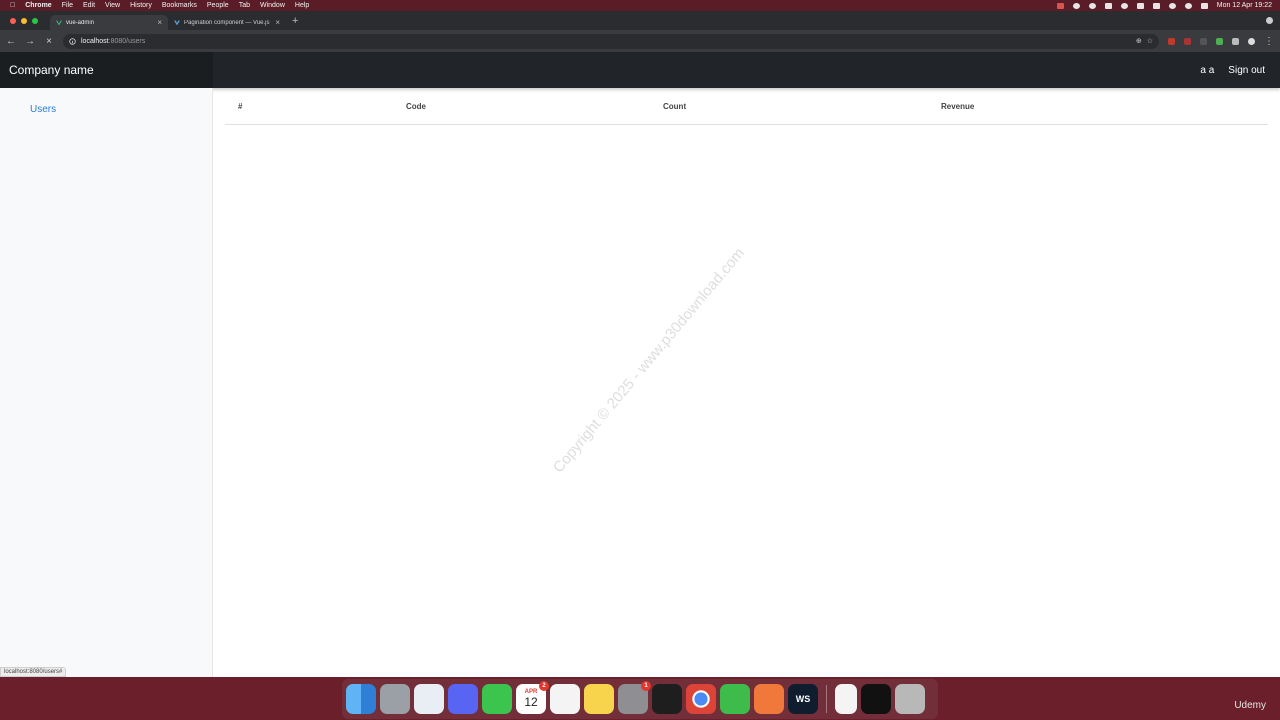  What do you see at coordinates (675, 106) in the screenshot?
I see `column-header-count: Count` at bounding box center [675, 106].